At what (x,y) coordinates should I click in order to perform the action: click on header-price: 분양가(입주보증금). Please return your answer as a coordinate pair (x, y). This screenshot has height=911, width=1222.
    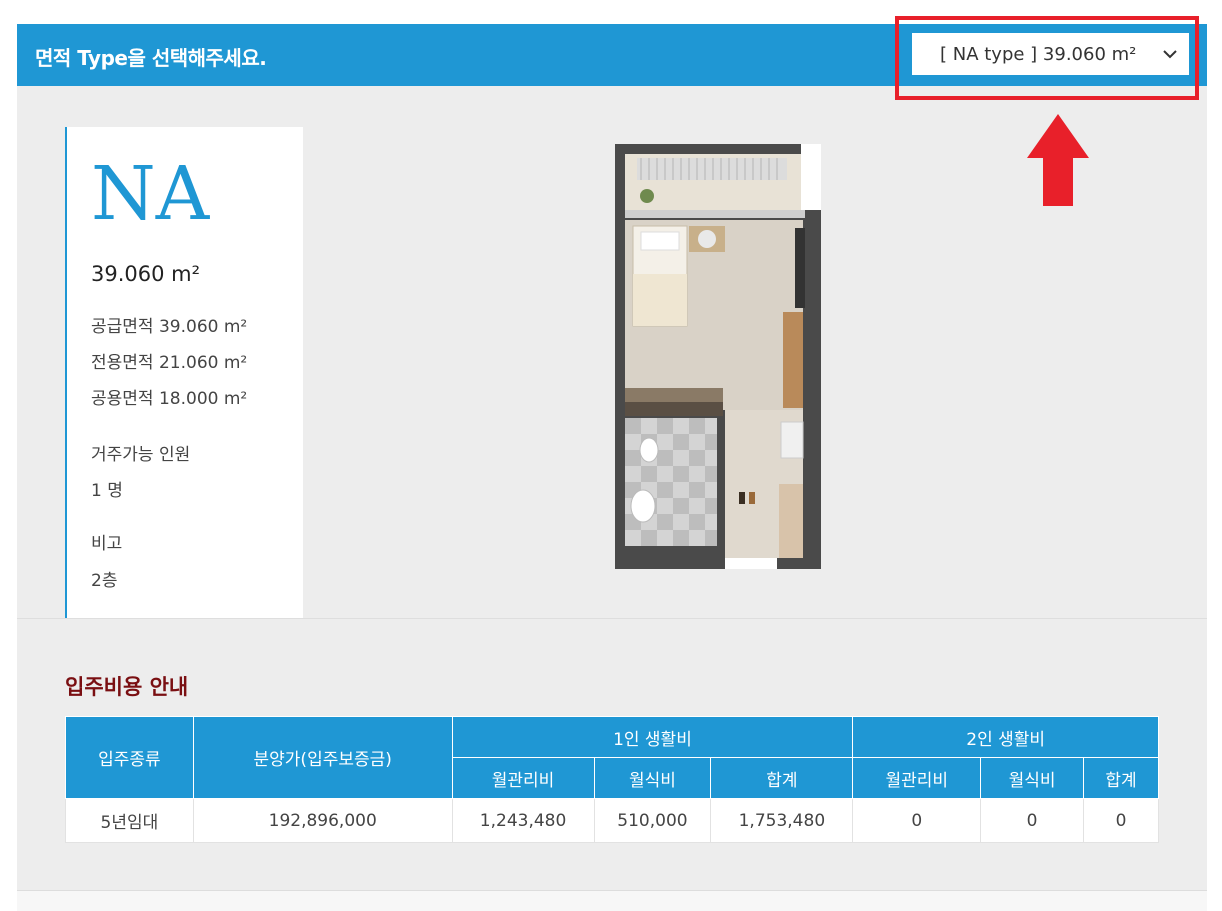
    Looking at the image, I should click on (322, 757).